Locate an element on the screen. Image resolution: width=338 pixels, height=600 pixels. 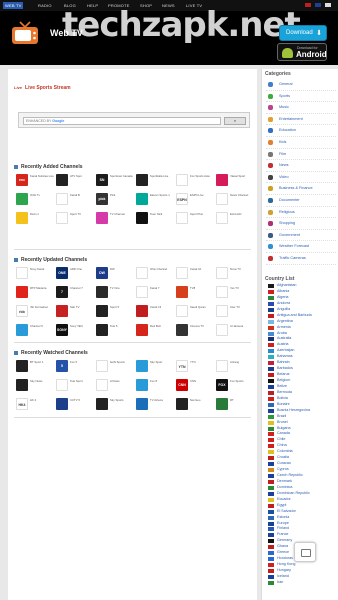
channel-name: BT Sport 1 is located at coordinates (42, 362).